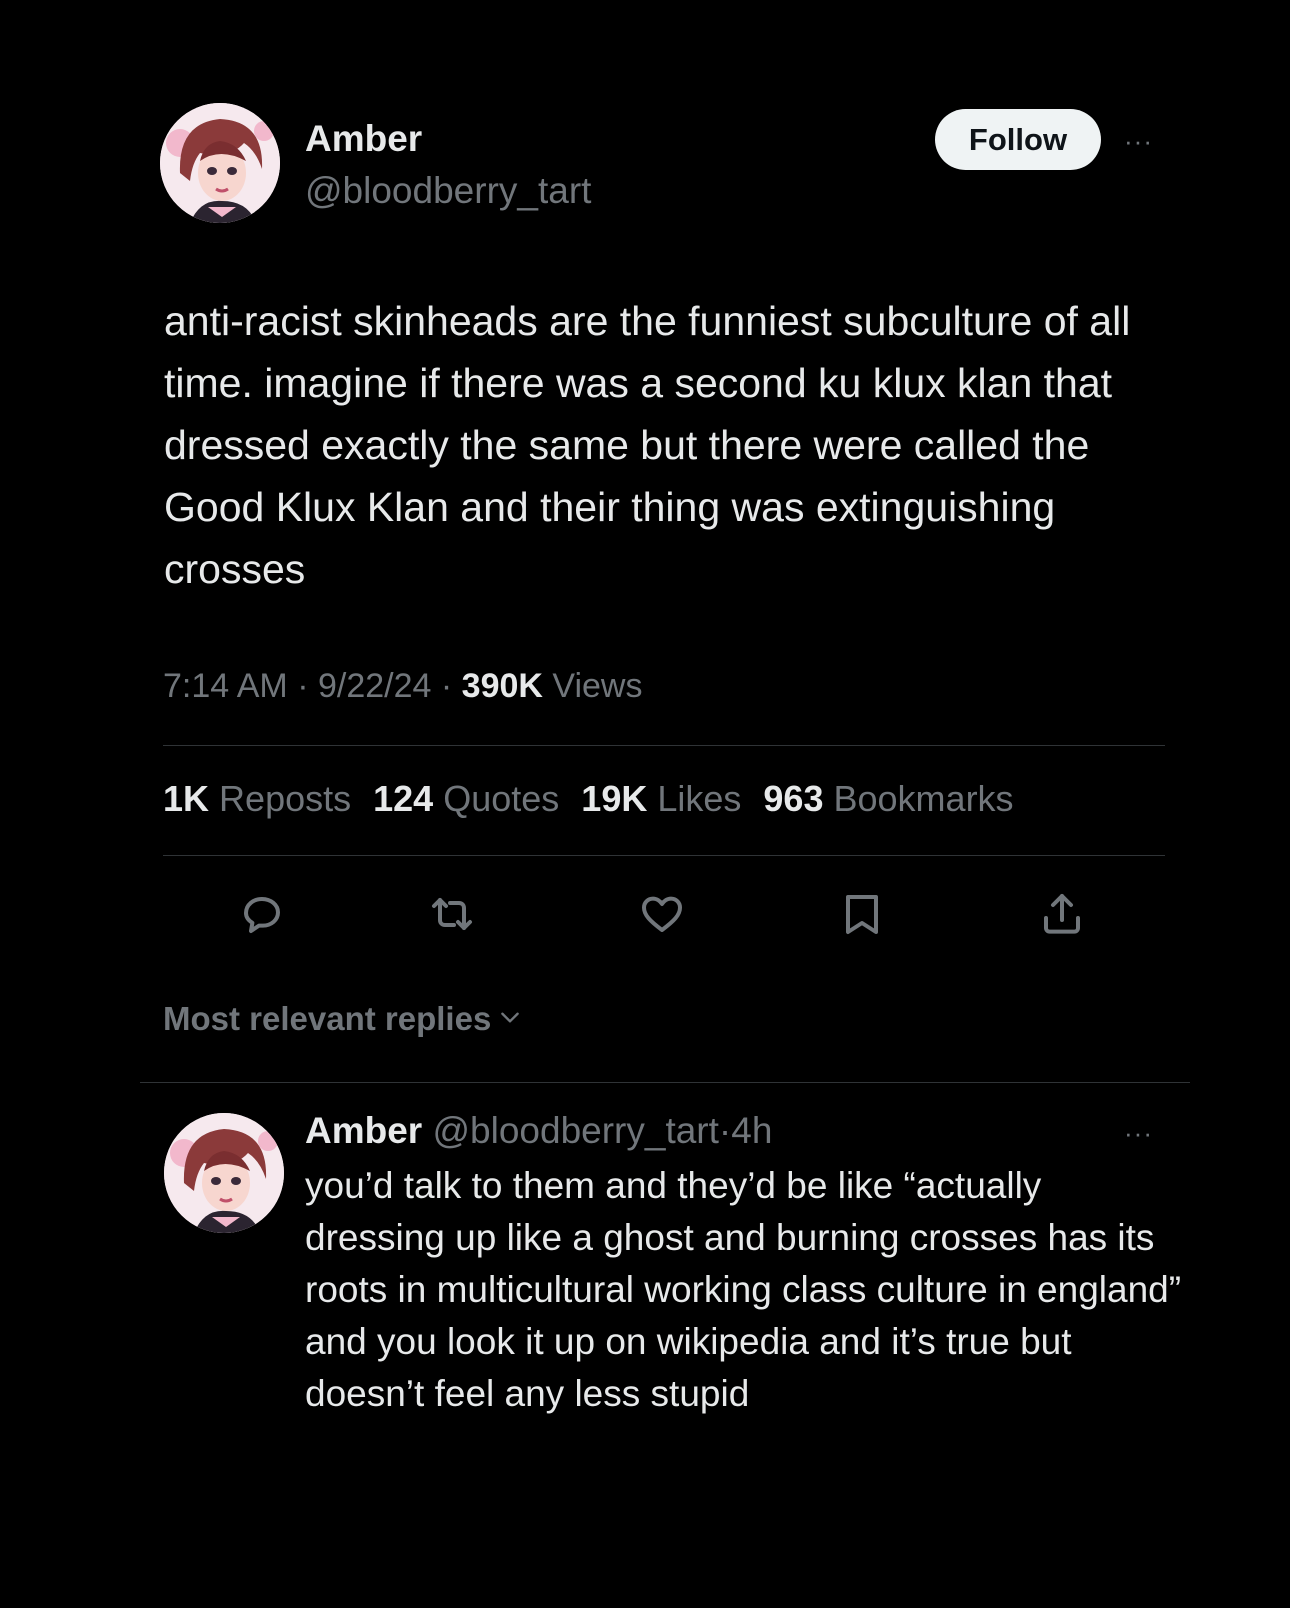 This screenshot has height=1608, width=1290. I want to click on stat-likes: 19K Likes, so click(661, 799).